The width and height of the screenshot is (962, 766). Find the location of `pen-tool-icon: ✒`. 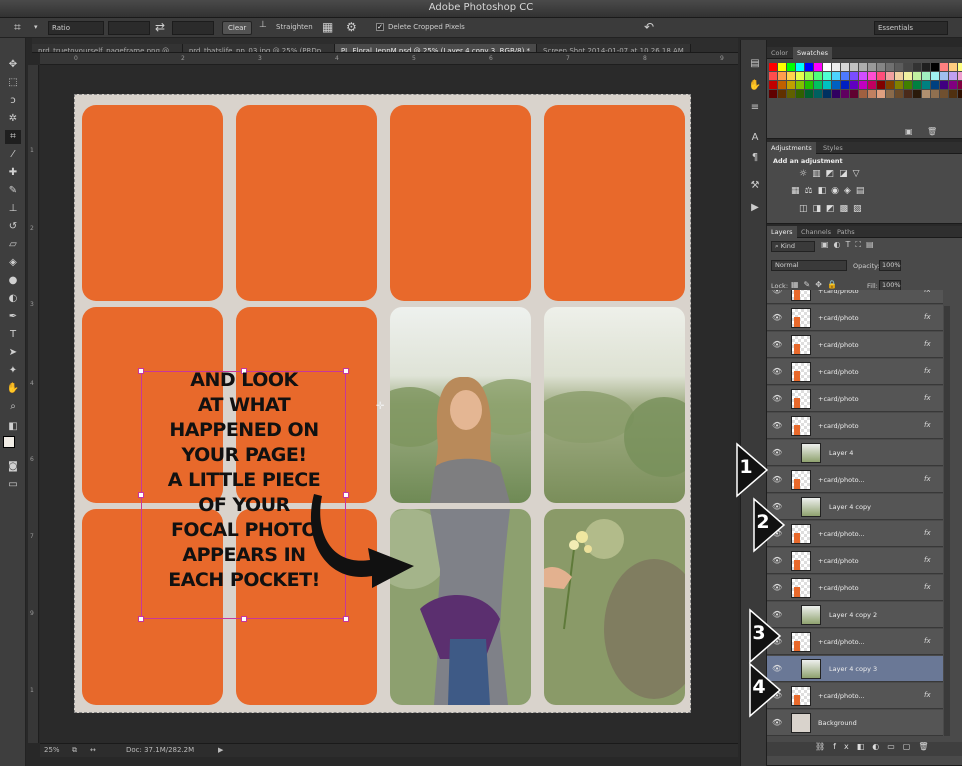

pen-tool-icon: ✒ is located at coordinates (13, 317).